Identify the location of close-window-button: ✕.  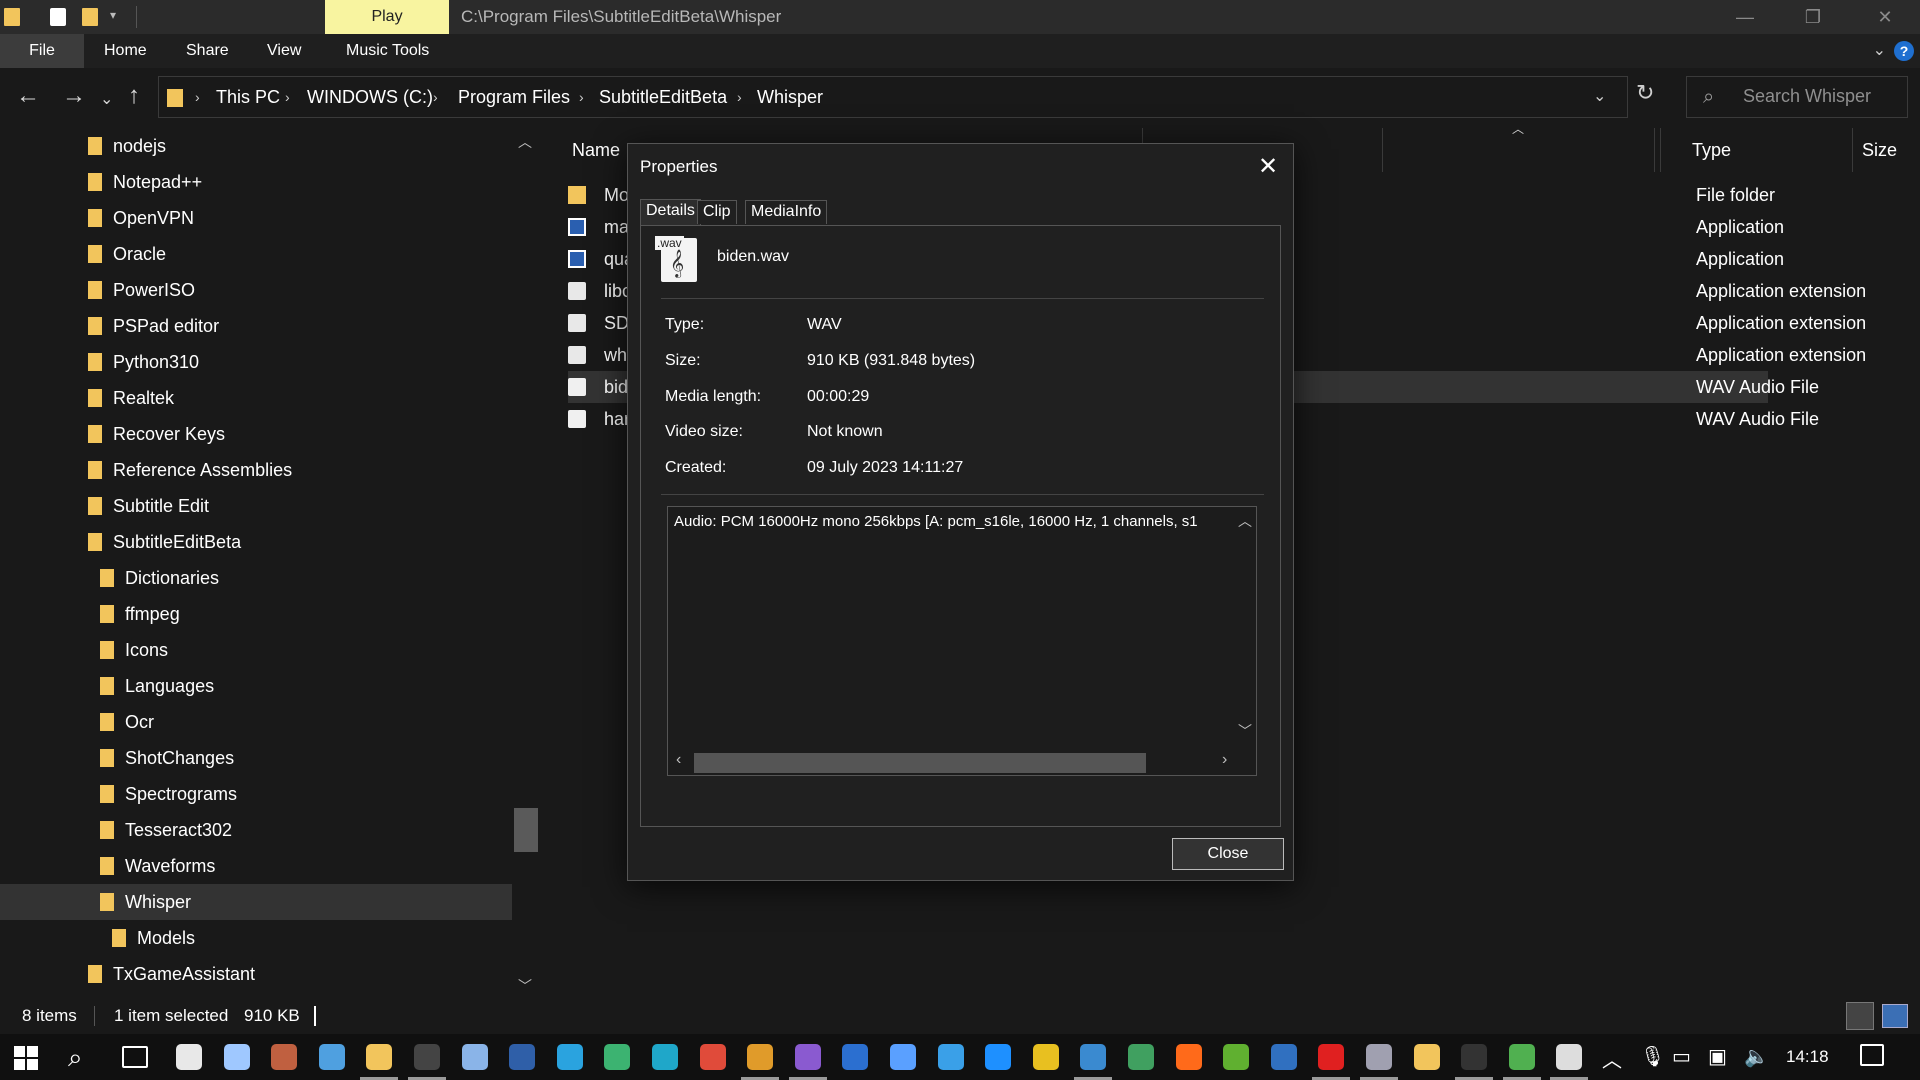
(1885, 17).